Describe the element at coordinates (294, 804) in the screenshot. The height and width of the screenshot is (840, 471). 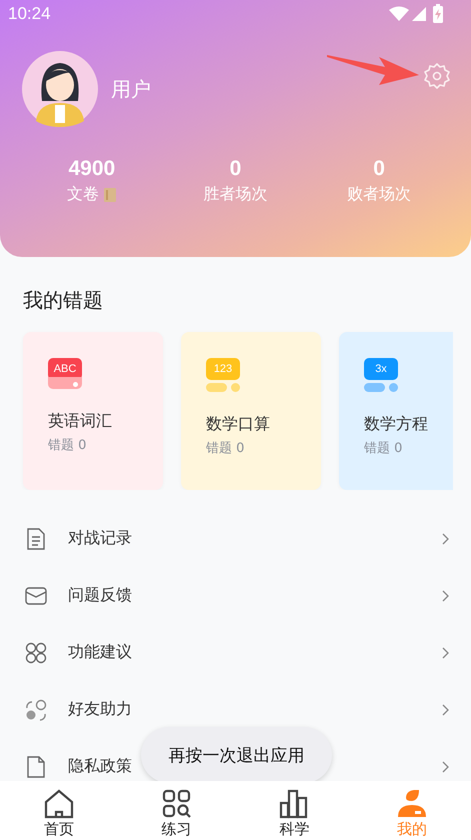
I see `bar-chart-icon` at that location.